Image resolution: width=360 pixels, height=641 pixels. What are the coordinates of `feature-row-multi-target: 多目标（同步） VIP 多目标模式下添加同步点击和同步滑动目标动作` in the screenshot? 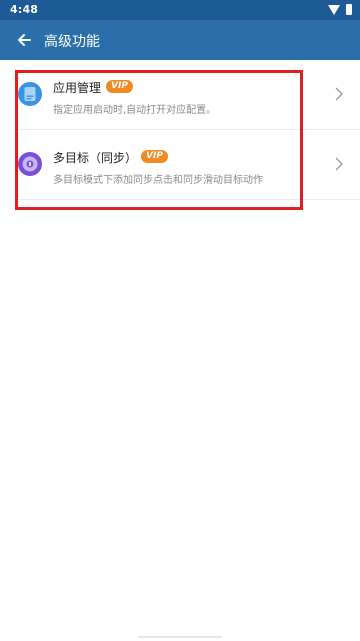 It's located at (180, 164).